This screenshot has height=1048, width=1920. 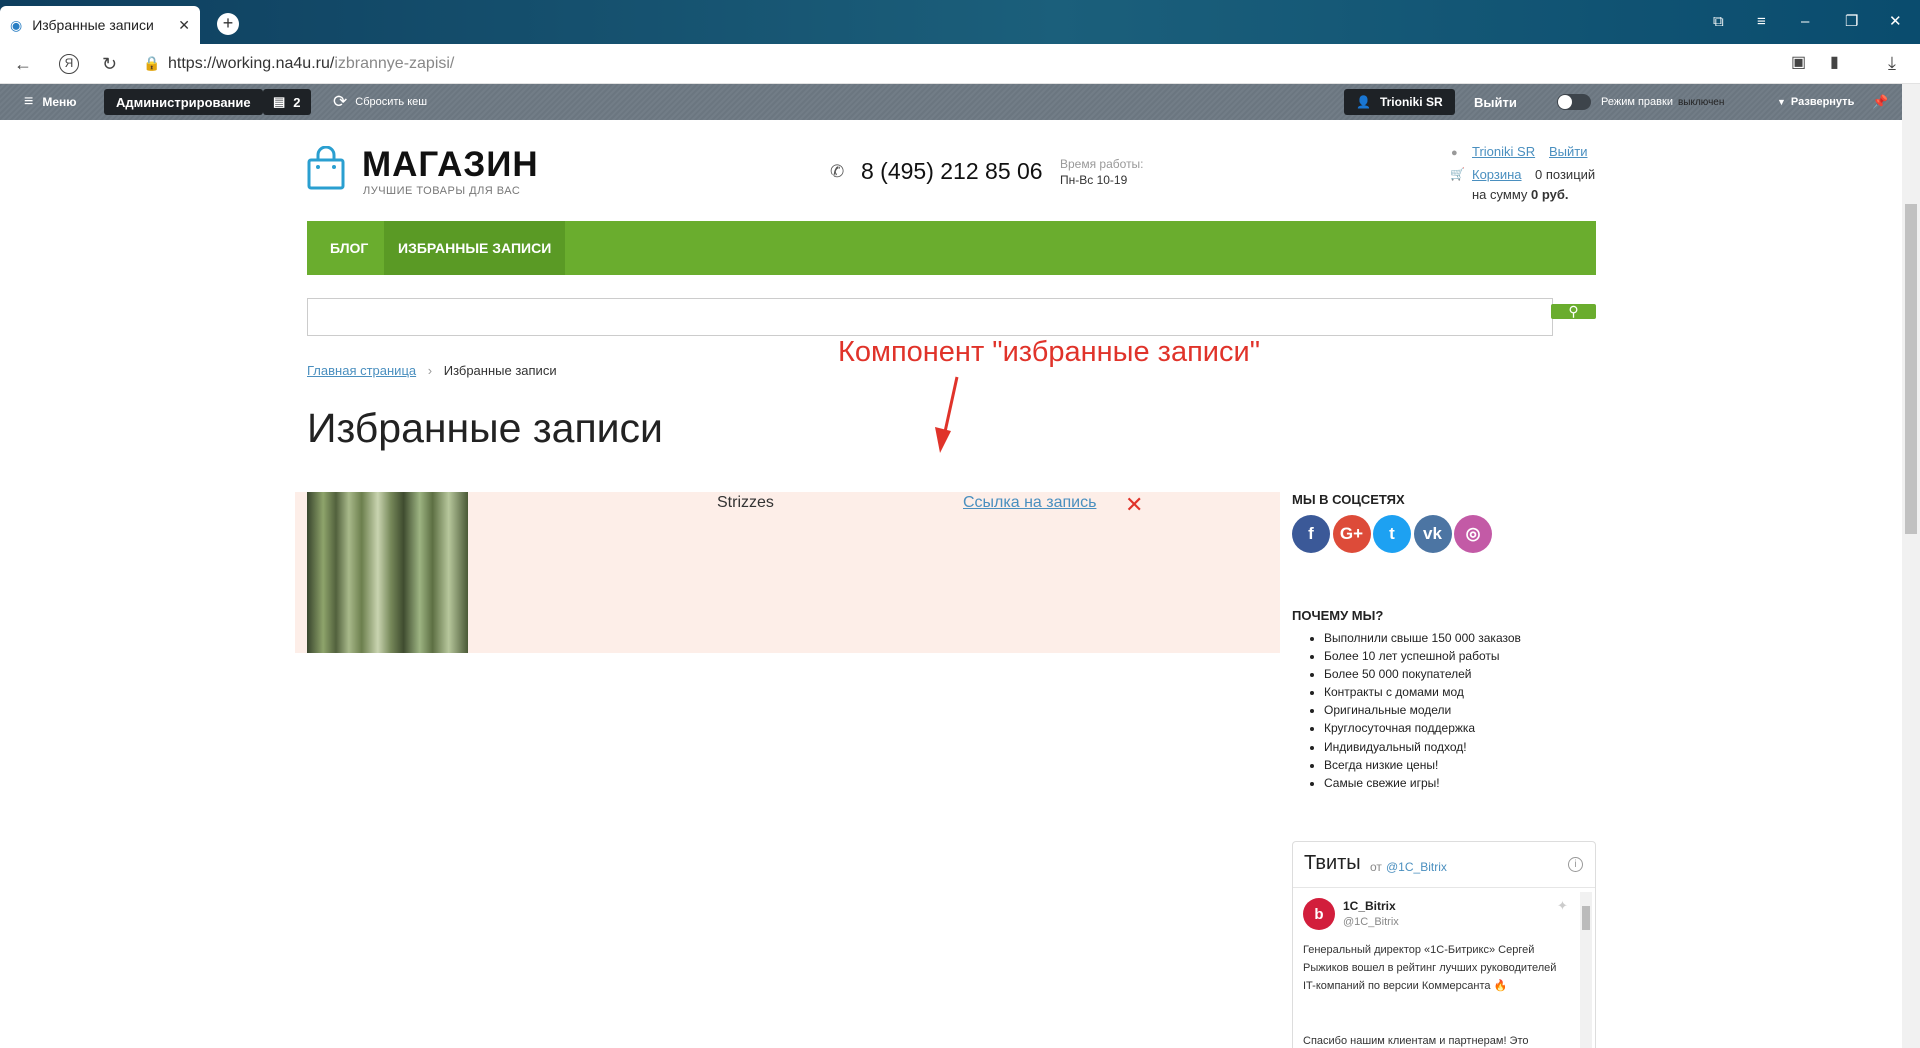 I want to click on breadcrumb-home-link: Главная страница, so click(x=361, y=370).